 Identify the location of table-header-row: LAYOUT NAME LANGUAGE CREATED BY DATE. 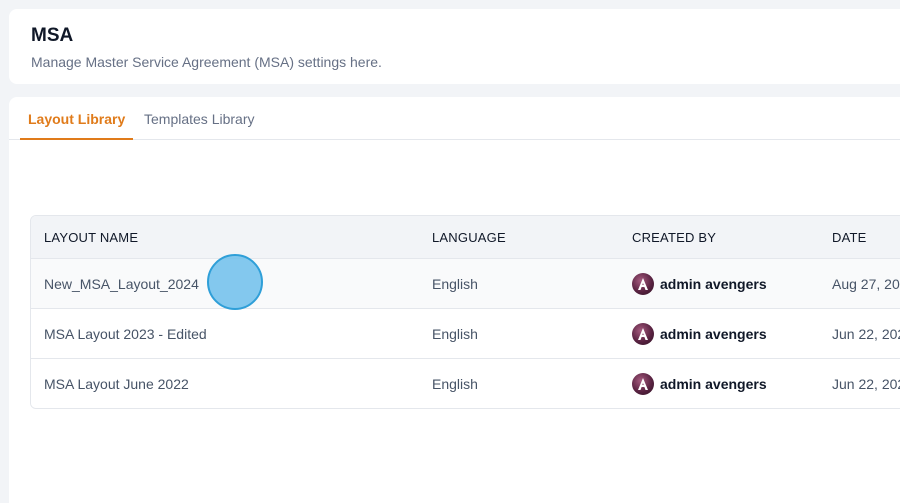
(465, 237).